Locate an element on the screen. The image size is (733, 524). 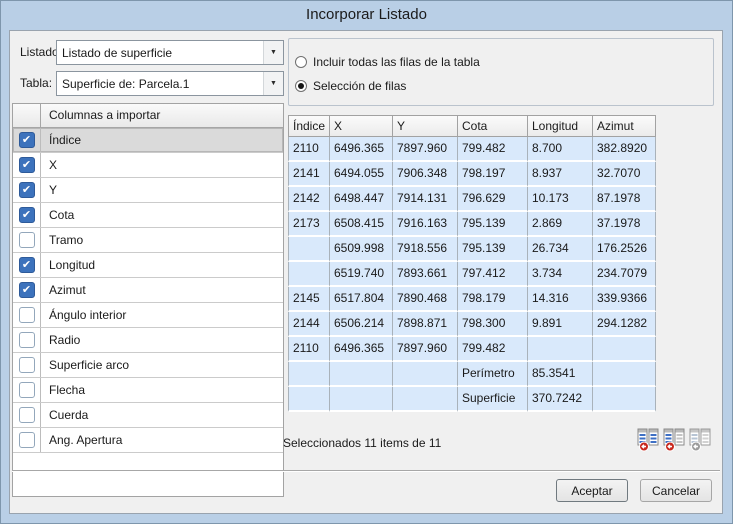
column-header: Azimut is located at coordinates (624, 126).